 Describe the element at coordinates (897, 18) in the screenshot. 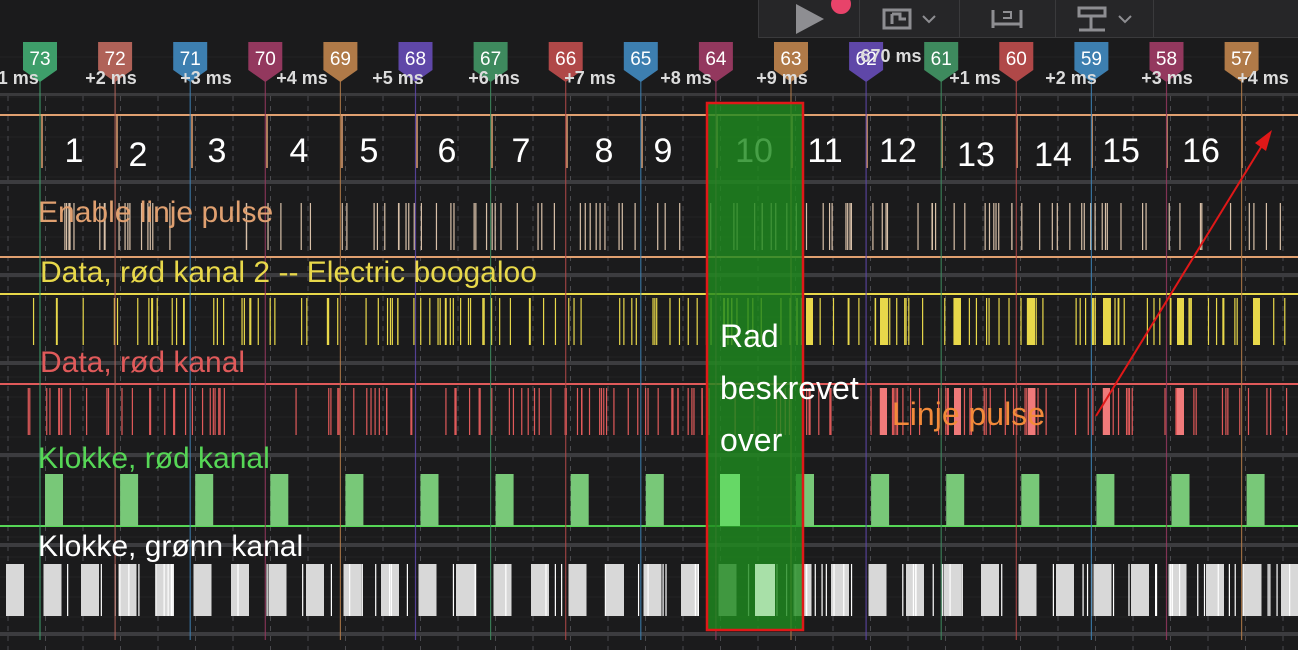

I see `trigger-icon` at that location.